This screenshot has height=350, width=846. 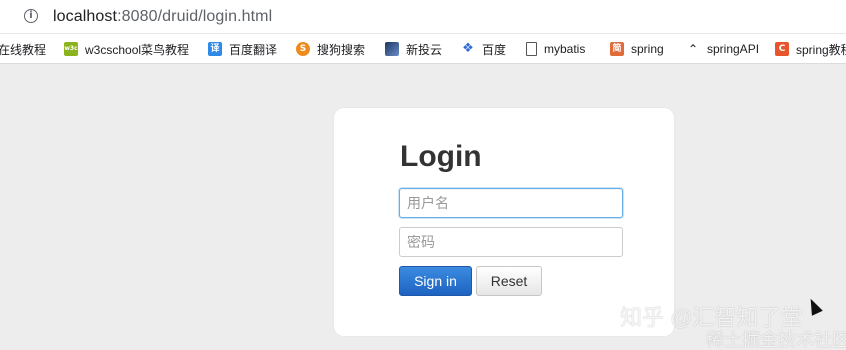 What do you see at coordinates (31, 16) in the screenshot?
I see `info-icon: i` at bounding box center [31, 16].